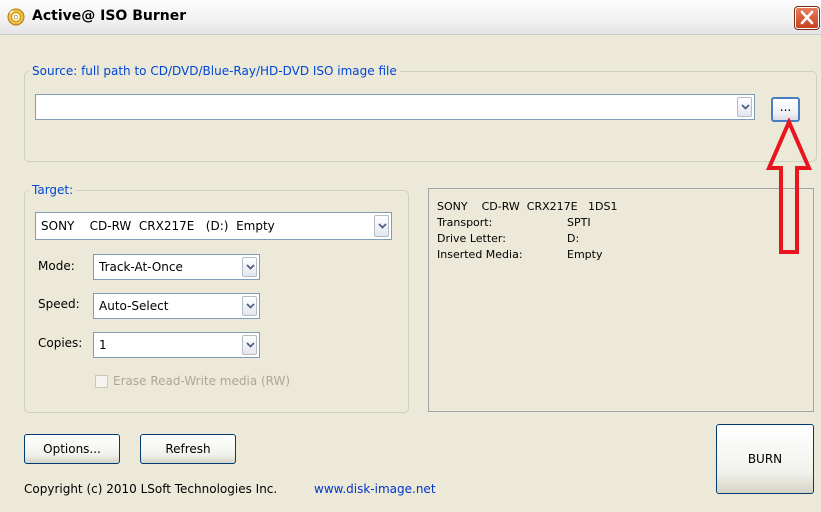 This screenshot has width=821, height=512. I want to click on close-button, so click(807, 18).